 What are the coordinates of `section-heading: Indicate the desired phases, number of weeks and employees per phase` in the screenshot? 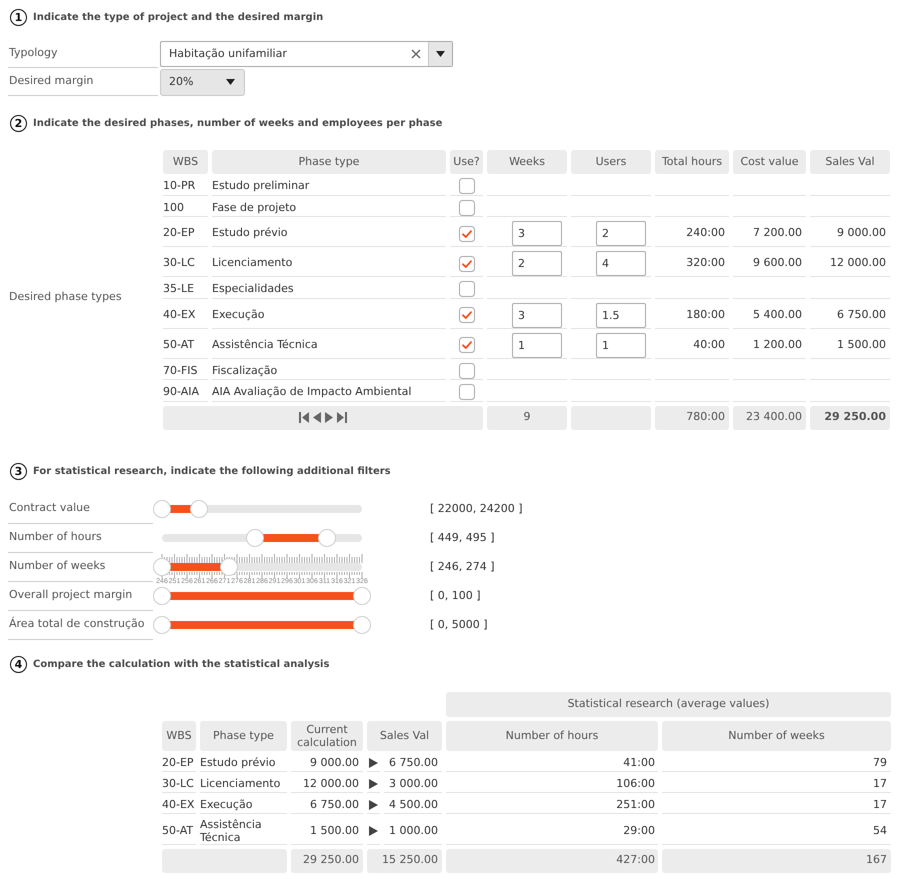 It's located at (237, 124).